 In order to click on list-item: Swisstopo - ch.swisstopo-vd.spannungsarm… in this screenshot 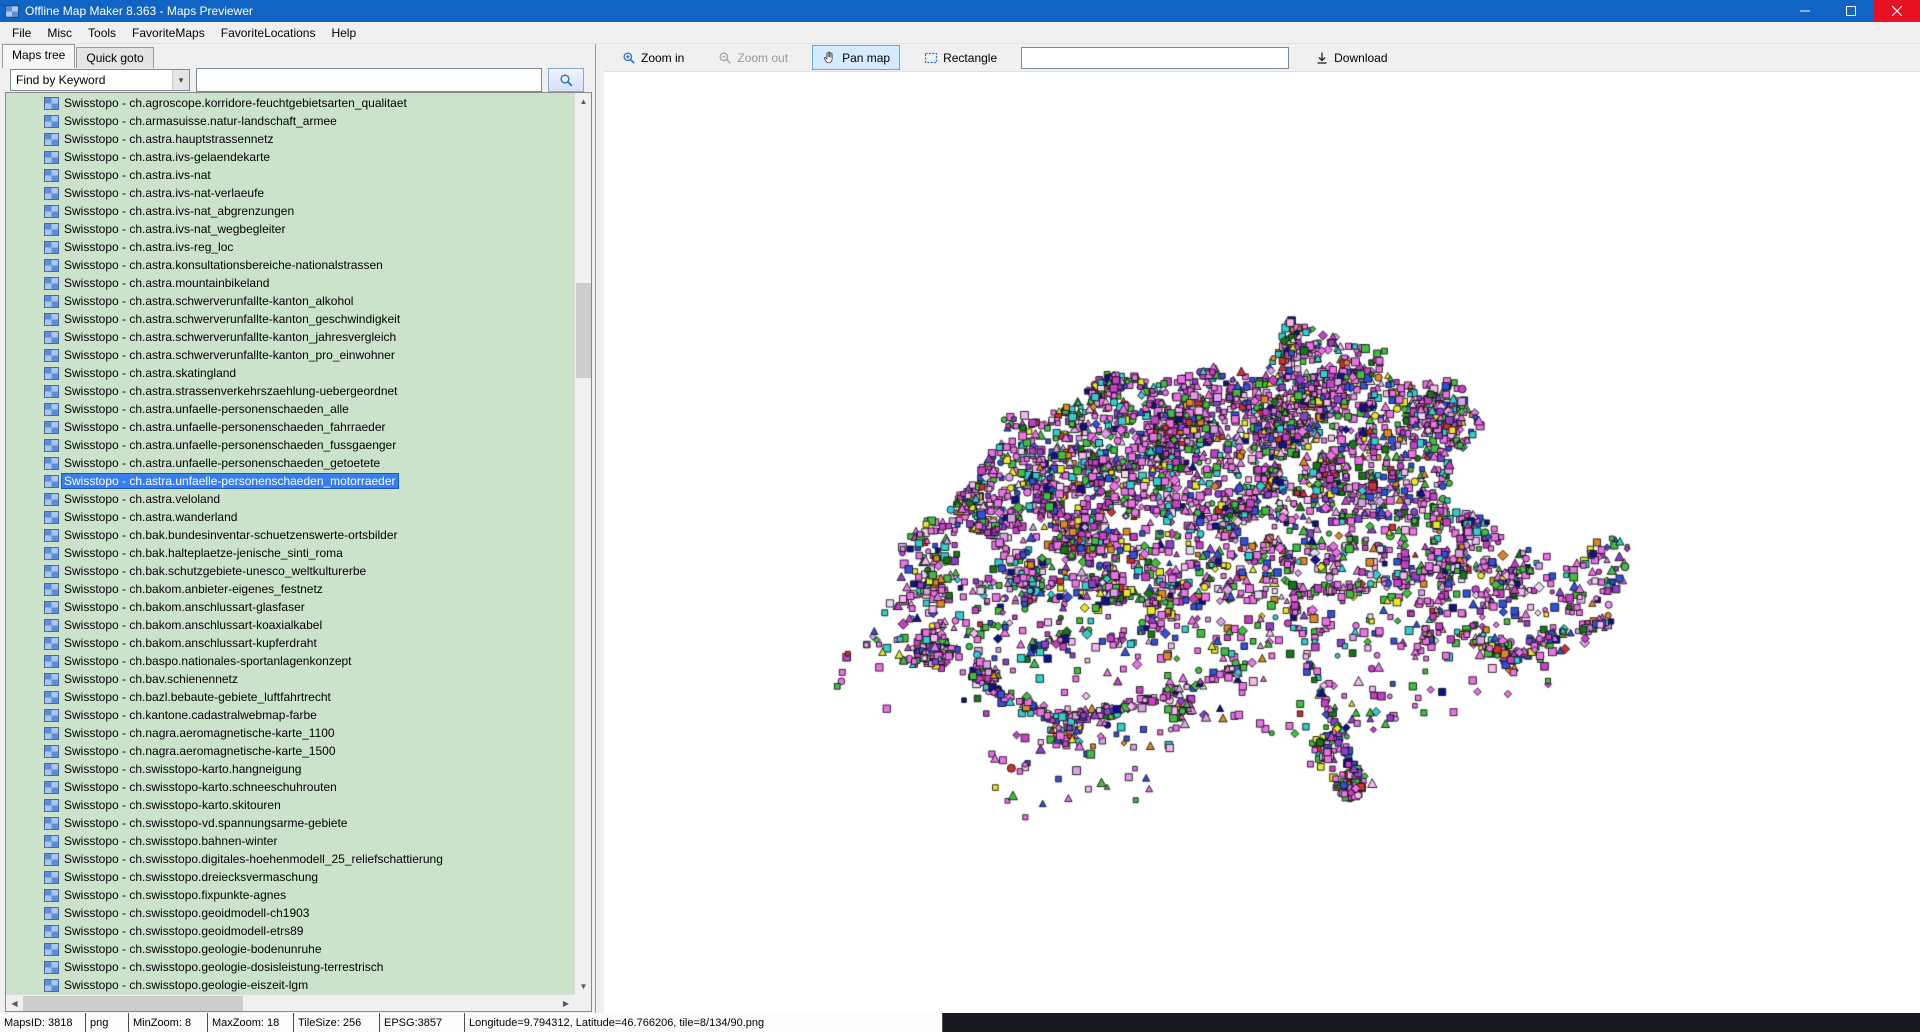, I will do `click(290, 823)`.